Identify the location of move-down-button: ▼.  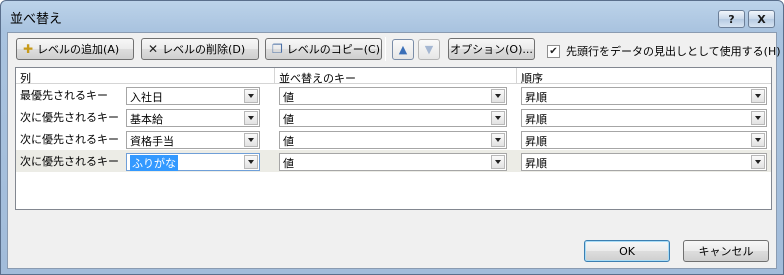
(429, 49).